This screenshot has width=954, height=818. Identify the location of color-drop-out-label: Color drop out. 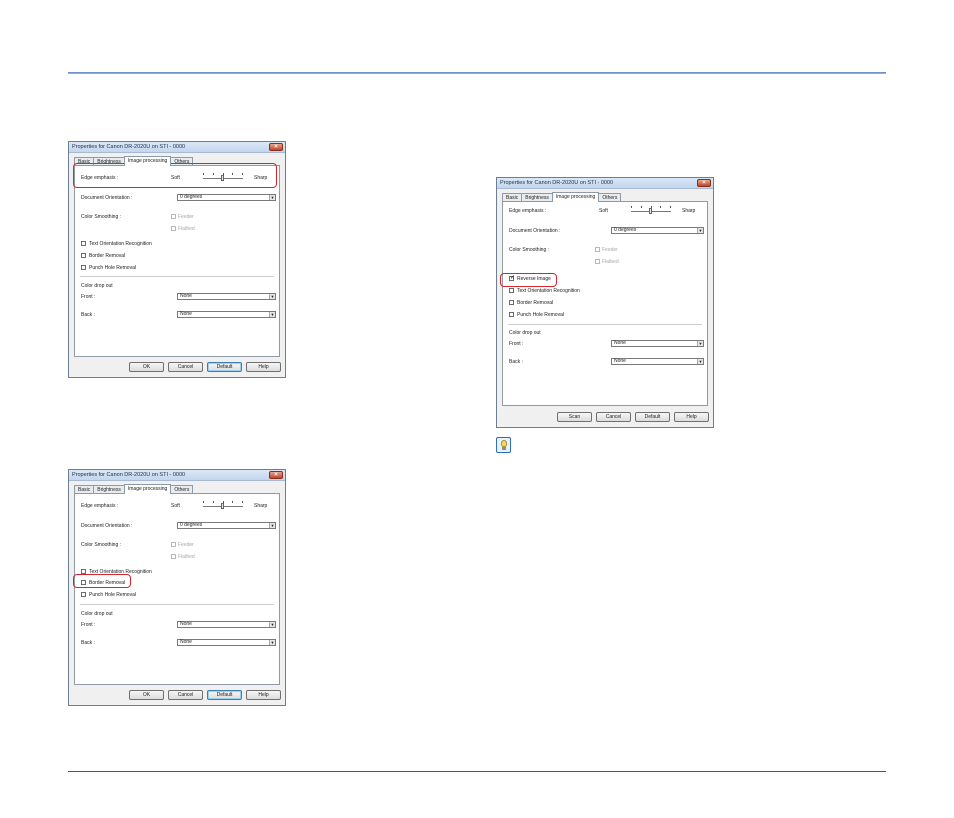
(97, 614).